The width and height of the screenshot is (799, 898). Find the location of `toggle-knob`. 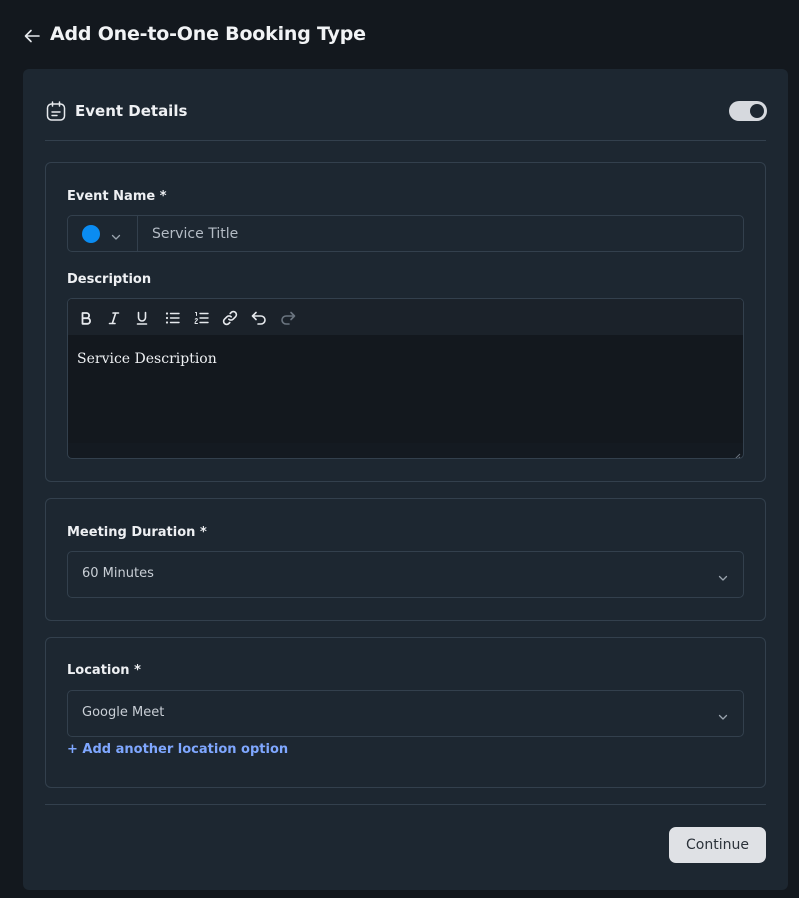

toggle-knob is located at coordinates (757, 111).